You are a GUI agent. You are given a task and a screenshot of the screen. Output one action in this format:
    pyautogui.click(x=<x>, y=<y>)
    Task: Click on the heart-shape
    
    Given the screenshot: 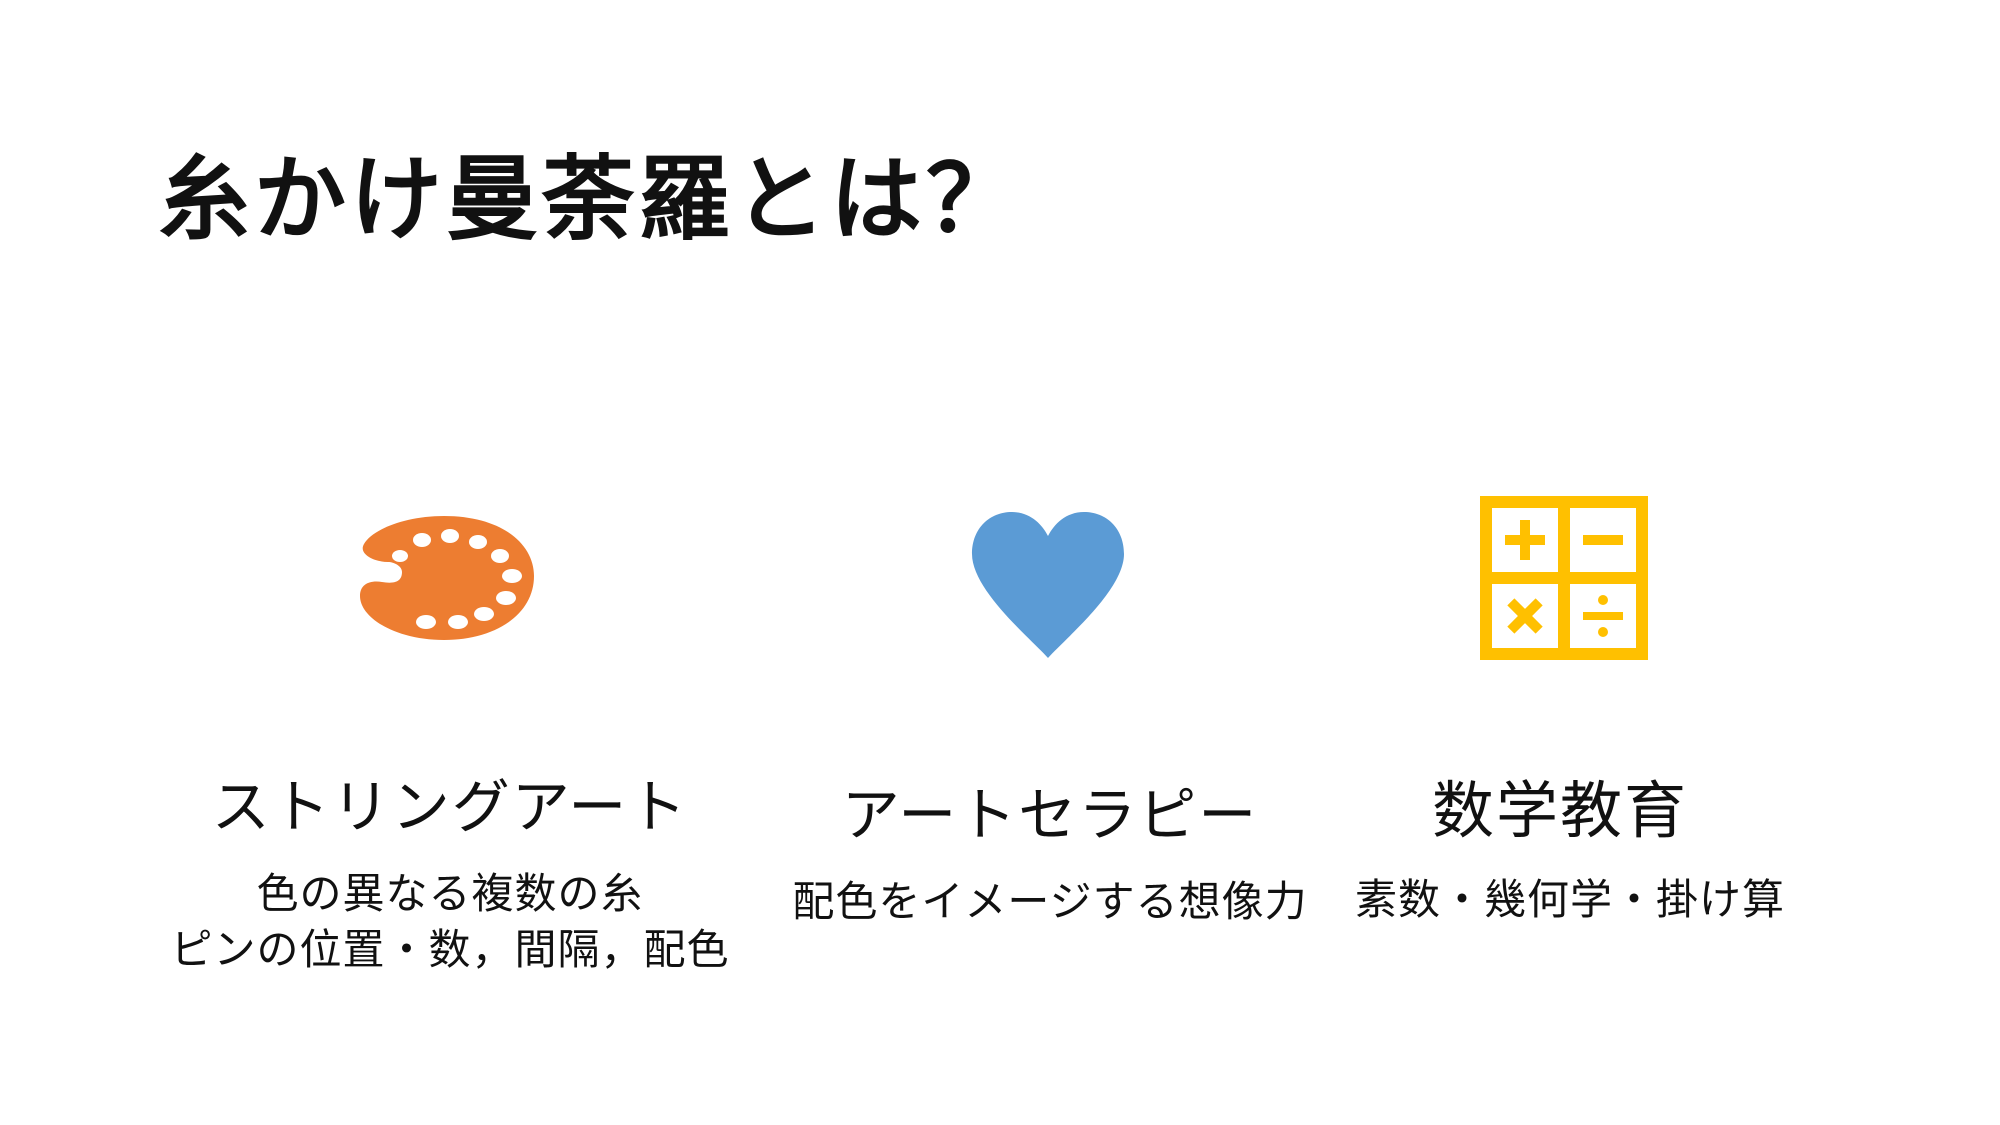 What is the action you would take?
    pyautogui.click(x=1048, y=585)
    